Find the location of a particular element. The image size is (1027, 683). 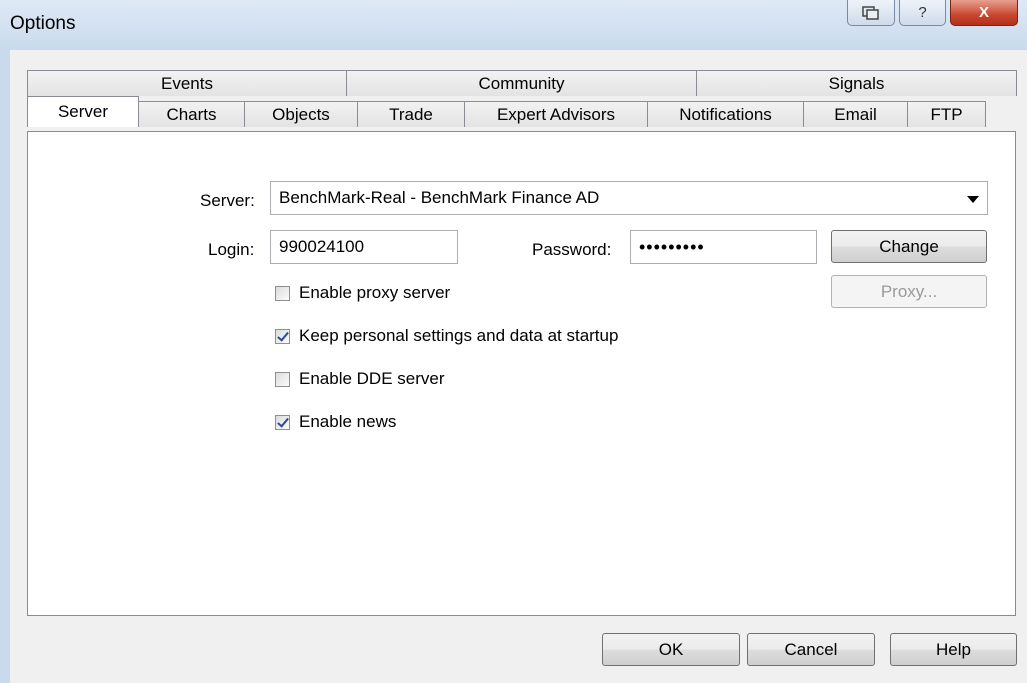

enable-news-label: Enable news is located at coordinates (348, 421).